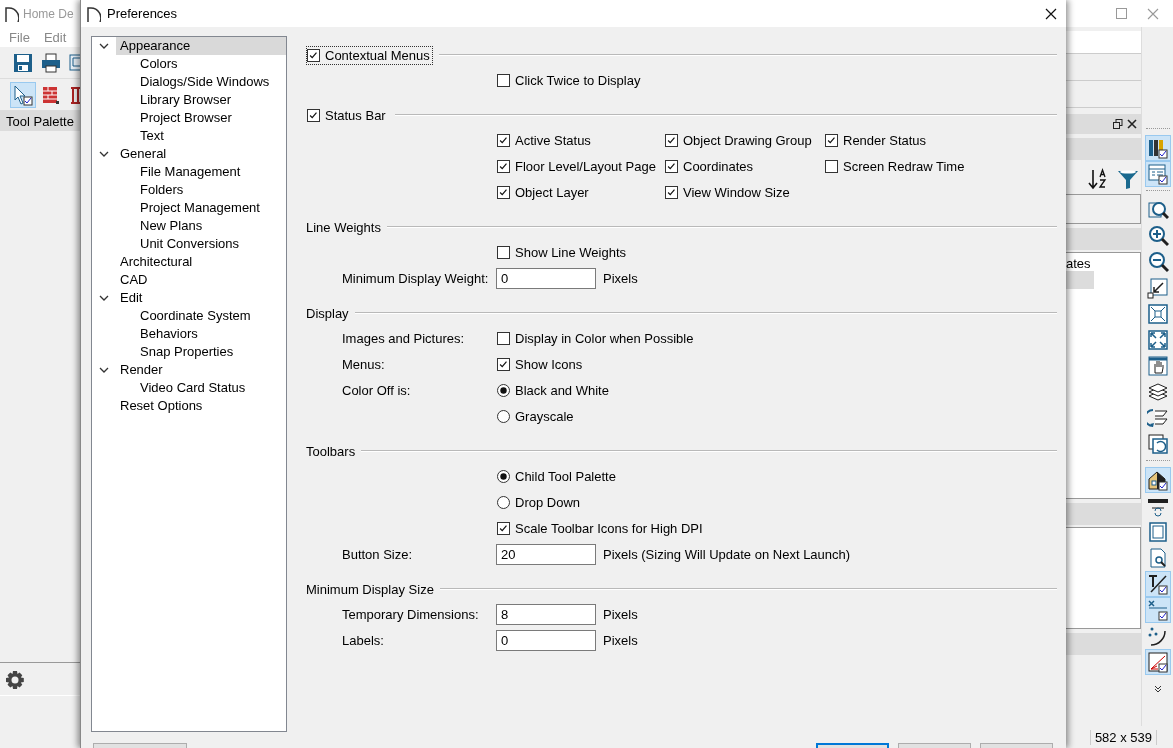 This screenshot has width=1173, height=748. I want to click on dimension-icon, so click(1157, 584).